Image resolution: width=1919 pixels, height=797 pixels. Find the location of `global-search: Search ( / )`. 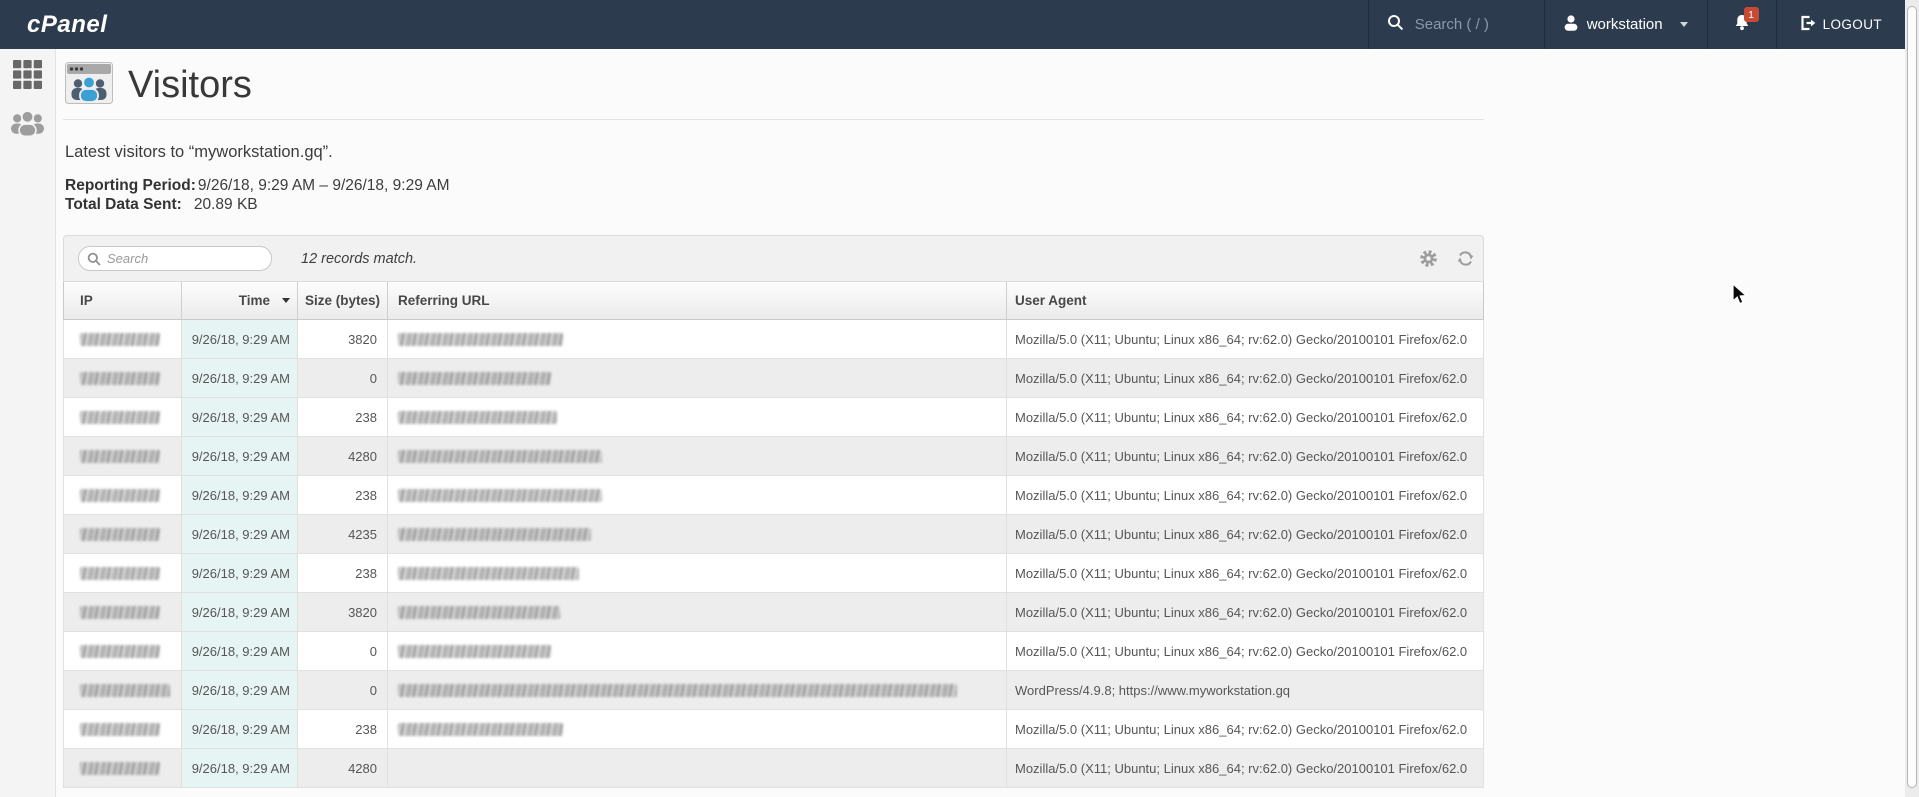

global-search: Search ( / ) is located at coordinates (1455, 24).